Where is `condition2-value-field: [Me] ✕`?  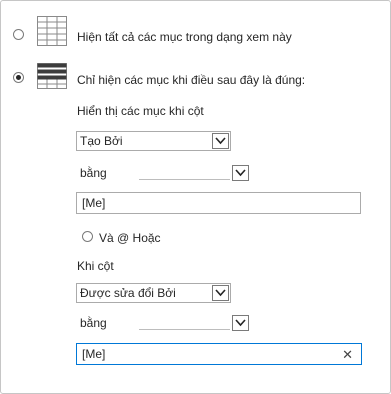
condition2-value-field: [Me] ✕ is located at coordinates (219, 354).